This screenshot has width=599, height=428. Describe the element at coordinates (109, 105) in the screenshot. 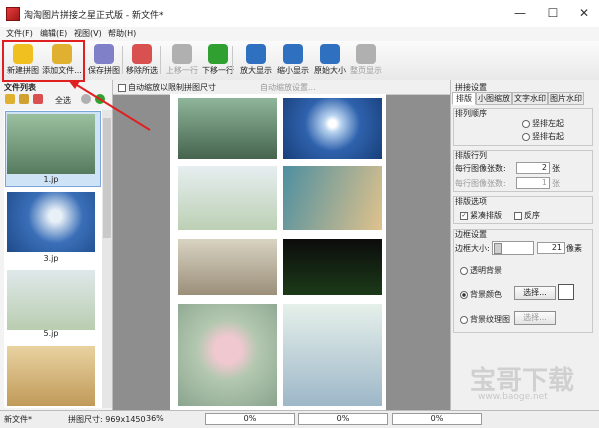

I see `highlight-arrow-icon` at that location.